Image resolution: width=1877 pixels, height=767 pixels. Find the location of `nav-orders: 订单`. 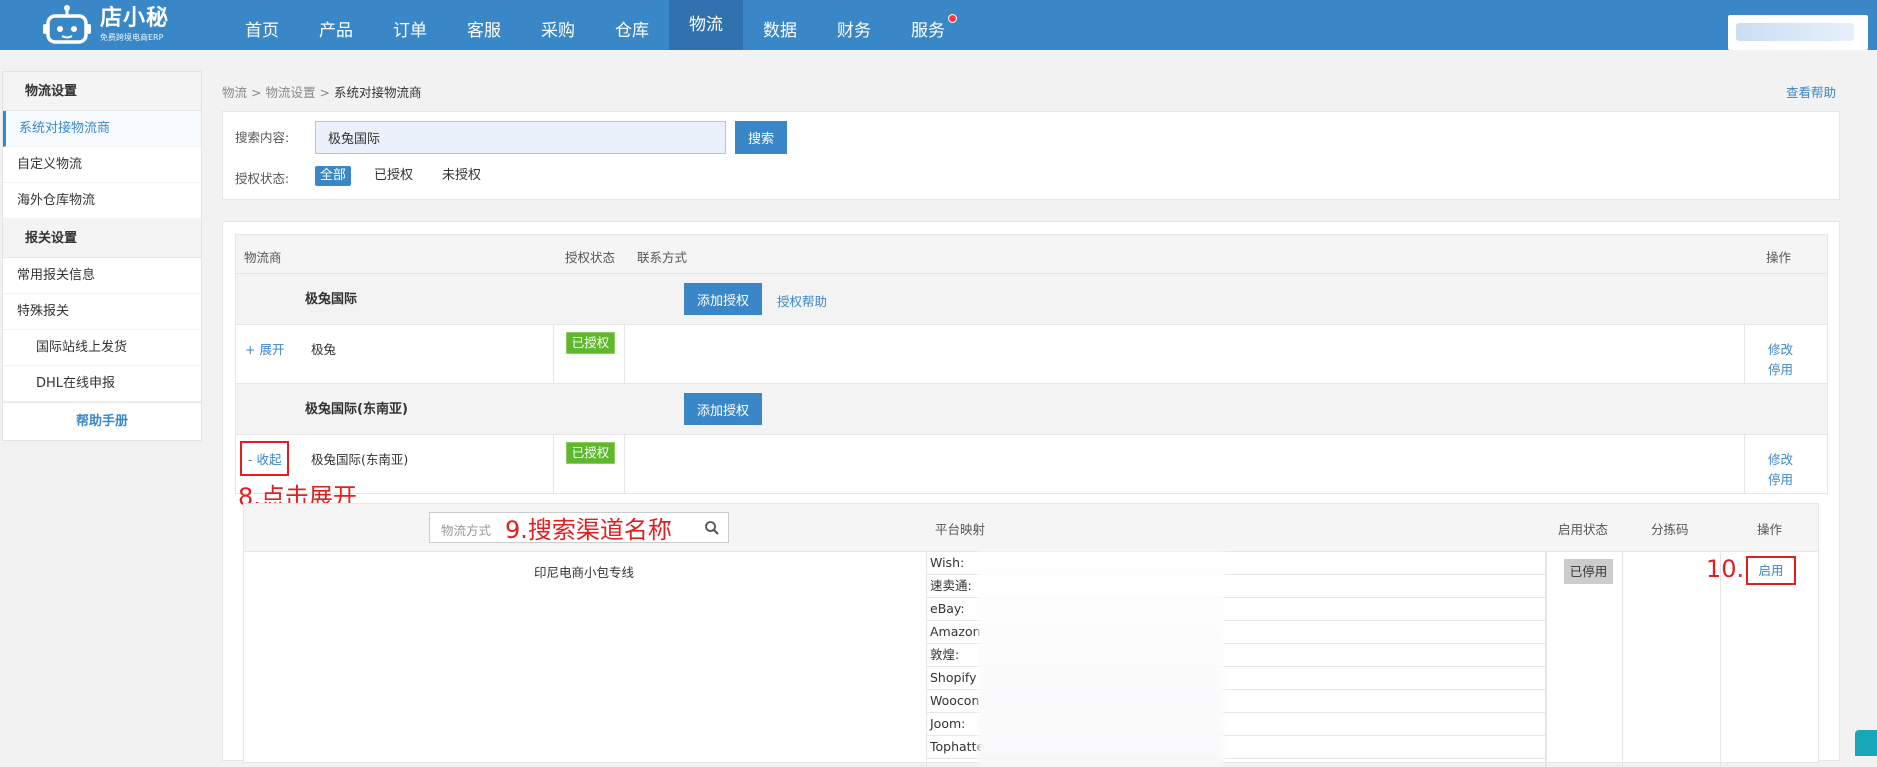

nav-orders: 订单 is located at coordinates (410, 25).